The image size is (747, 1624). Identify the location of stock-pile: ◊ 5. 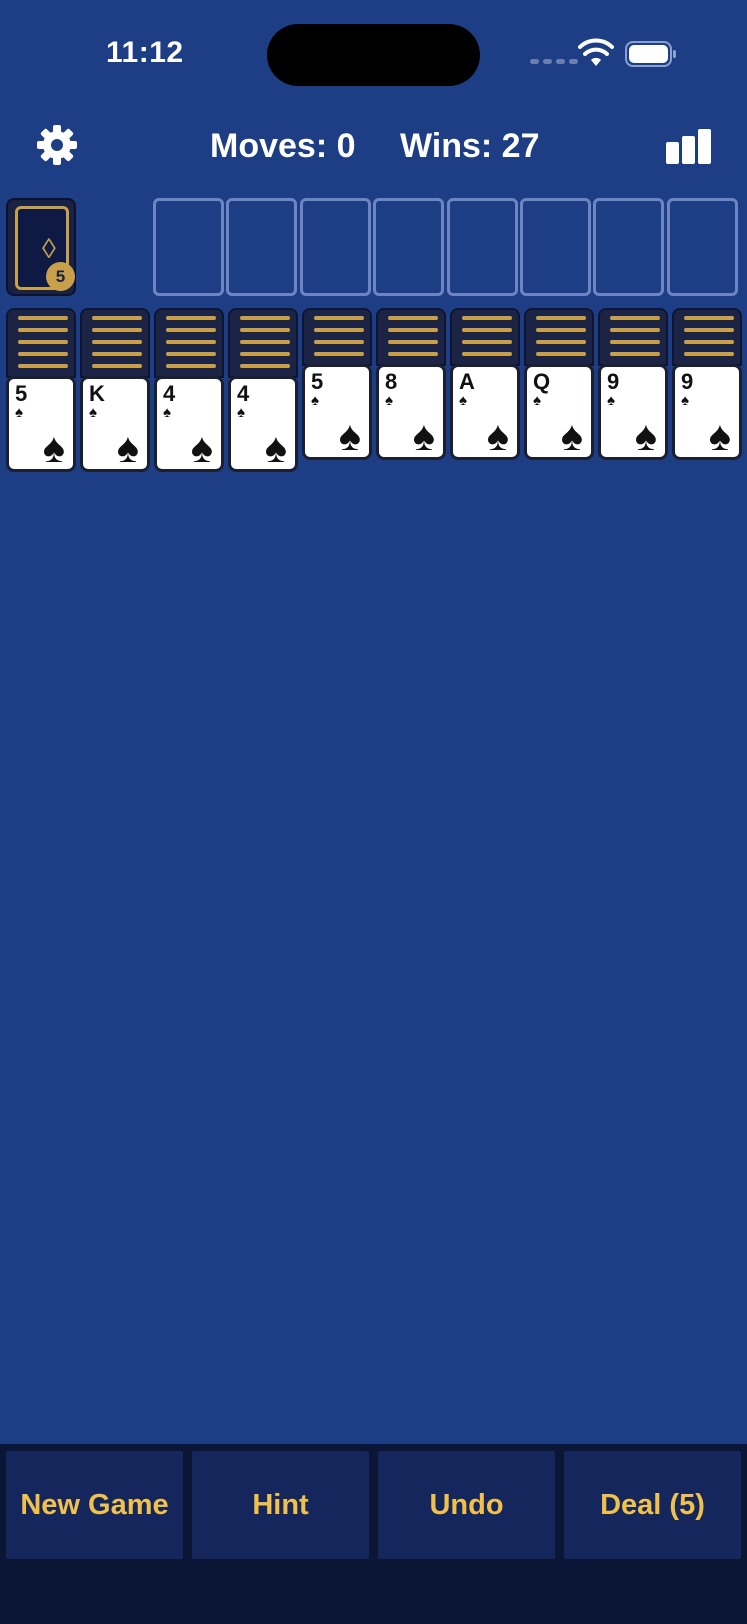
(41, 247).